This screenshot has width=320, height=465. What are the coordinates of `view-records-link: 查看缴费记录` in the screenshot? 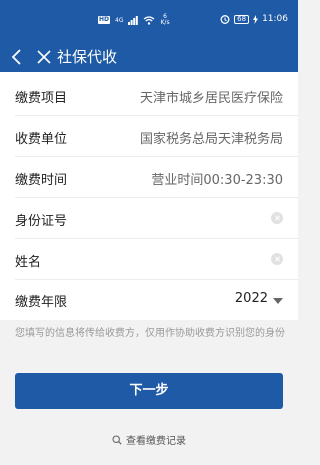 It's located at (149, 439).